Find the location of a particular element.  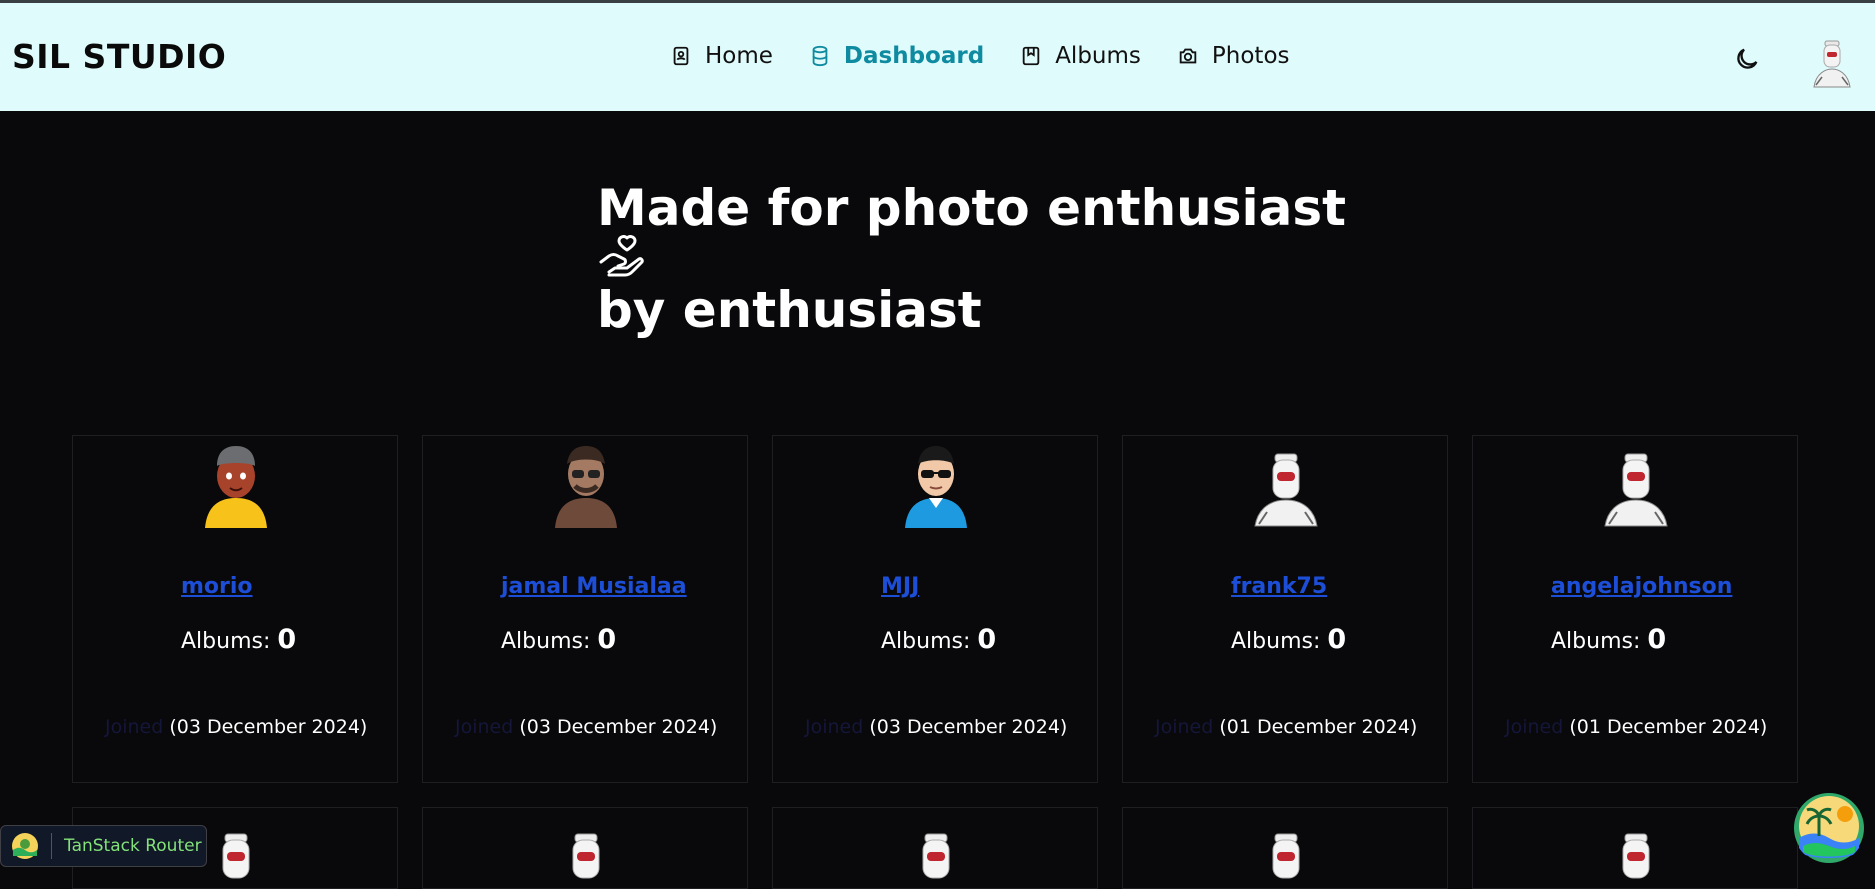

user-name-link: MJJ is located at coordinates (900, 586).